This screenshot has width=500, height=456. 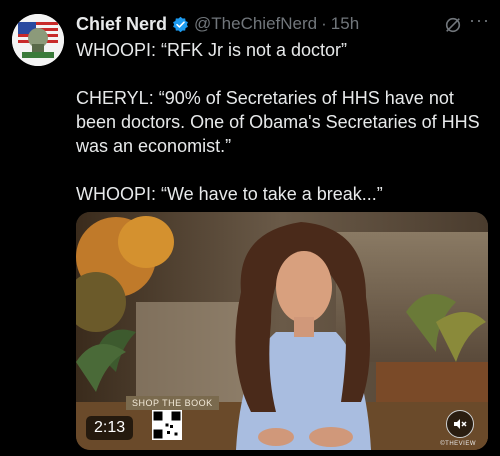 What do you see at coordinates (172, 403) in the screenshot?
I see `shop-the-book-banner: SHOP THE BOOK` at bounding box center [172, 403].